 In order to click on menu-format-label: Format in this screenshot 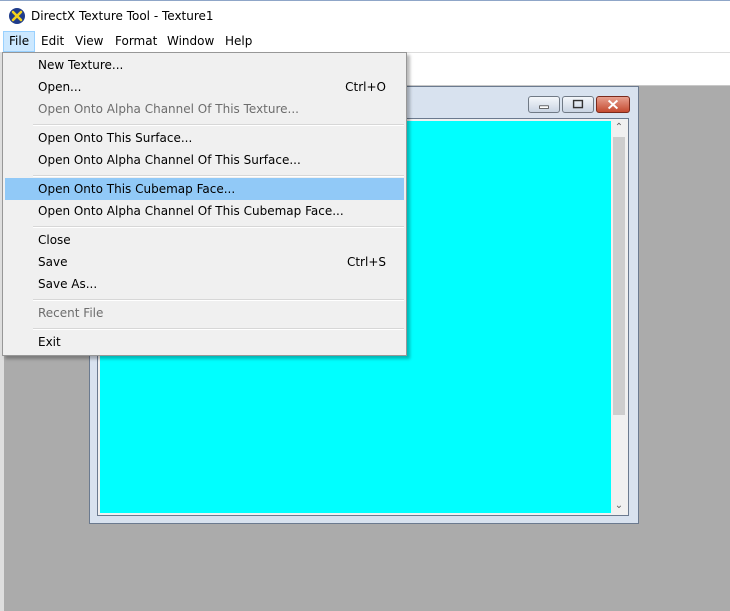, I will do `click(136, 41)`.